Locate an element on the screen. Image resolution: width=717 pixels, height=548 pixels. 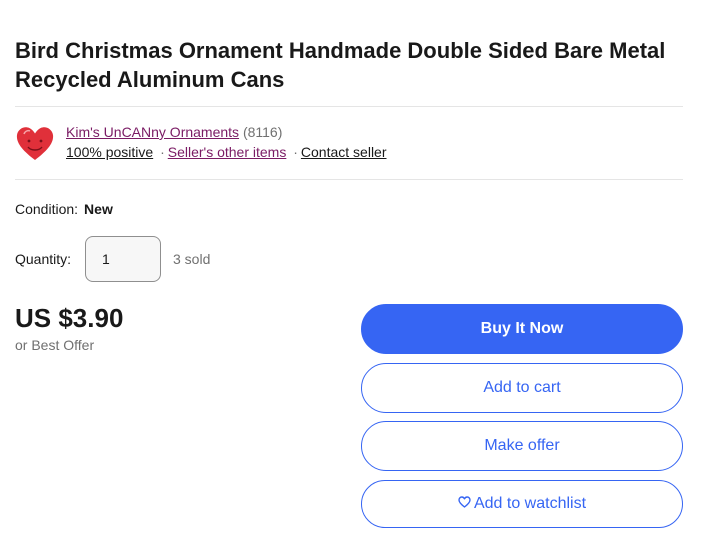
seller-other-items-link: Seller's other items is located at coordinates (227, 152).